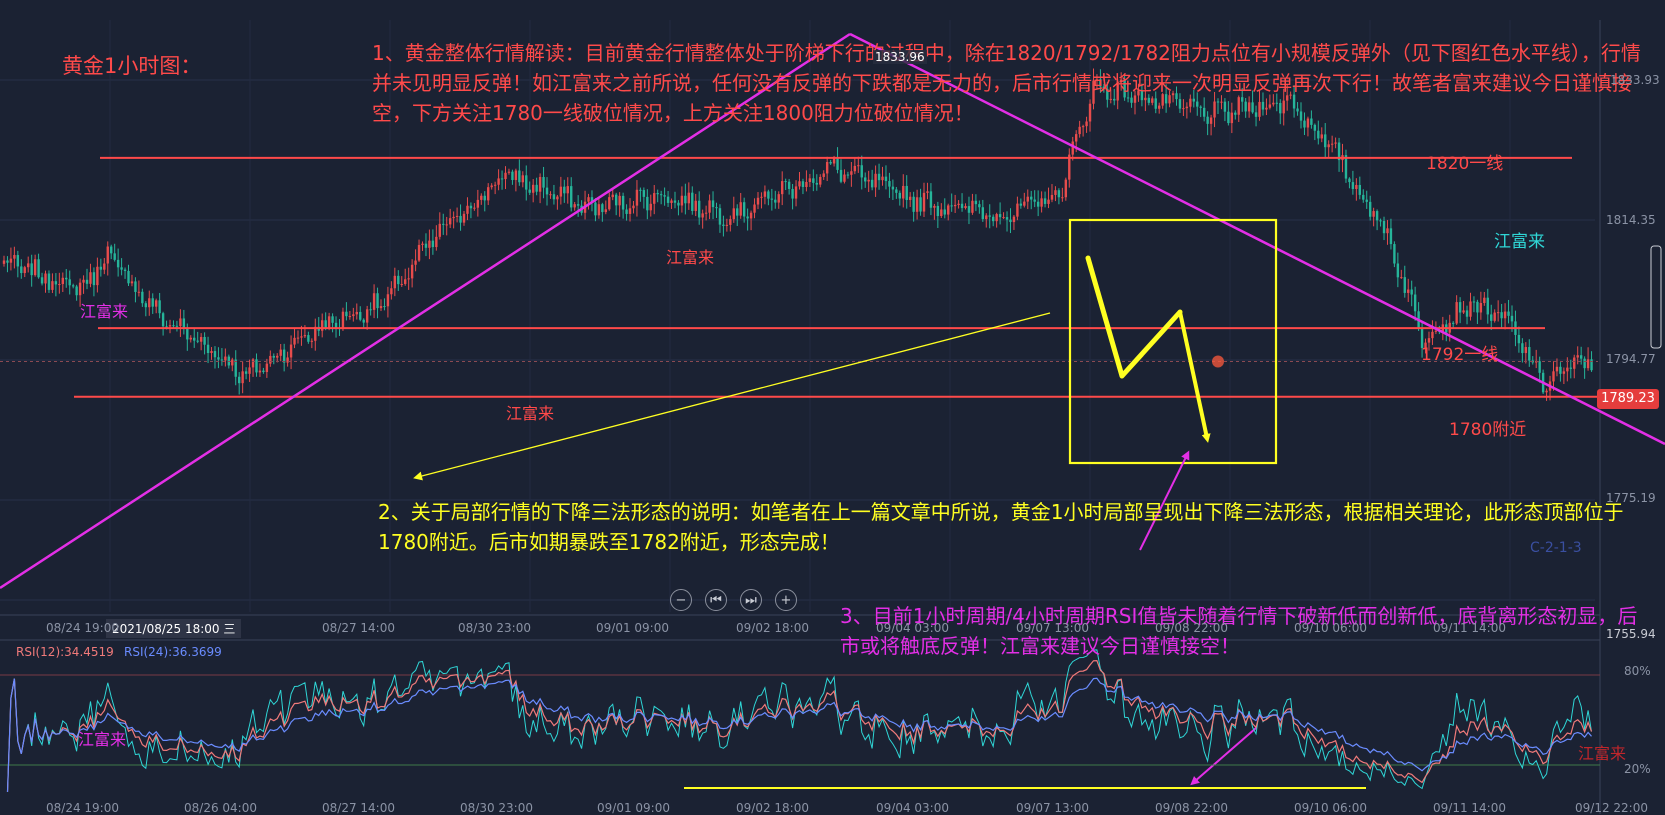 The width and height of the screenshot is (1665, 815). What do you see at coordinates (751, 600) in the screenshot?
I see `next-button: ⏭` at bounding box center [751, 600].